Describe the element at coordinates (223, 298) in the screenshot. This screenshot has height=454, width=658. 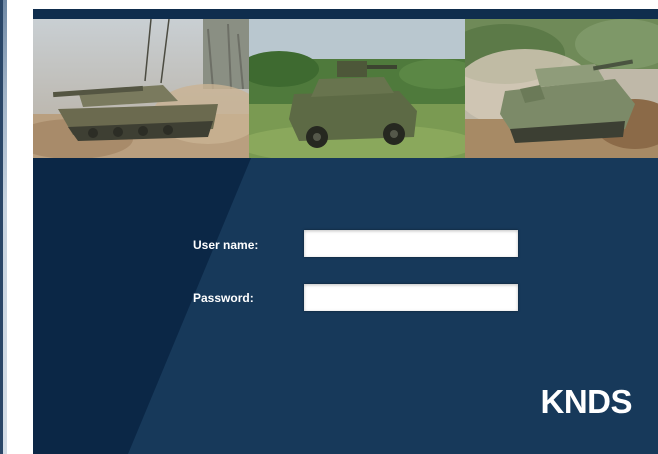
I see `password-label: Password:` at that location.